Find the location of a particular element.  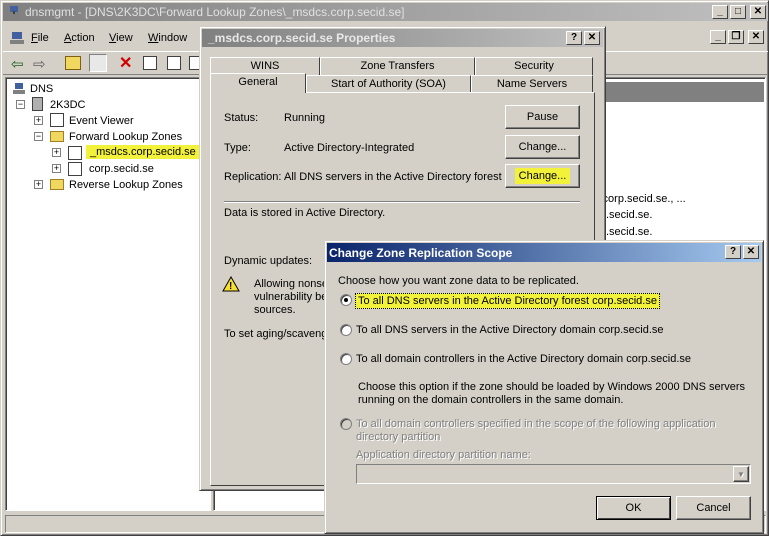

warning-line-2: vulnerability be is located at coordinates (291, 297).